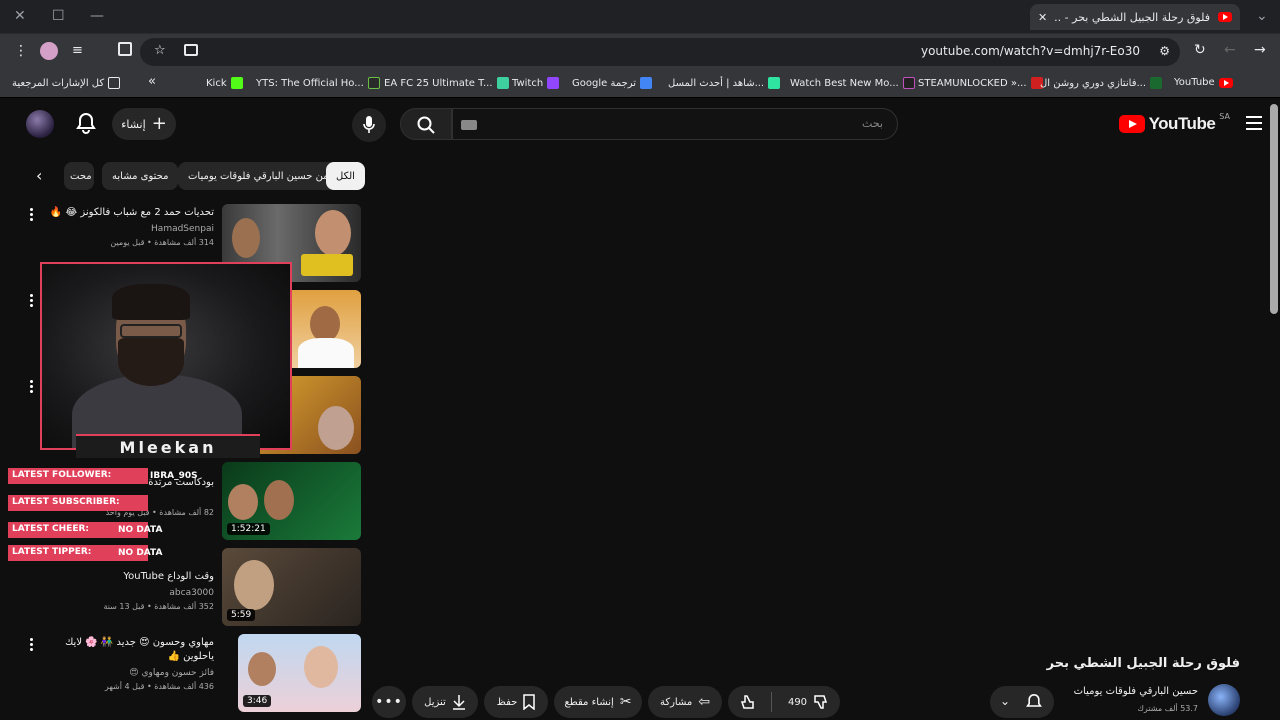  Describe the element at coordinates (40, 124) in the screenshot. I see `account-avatar` at that location.